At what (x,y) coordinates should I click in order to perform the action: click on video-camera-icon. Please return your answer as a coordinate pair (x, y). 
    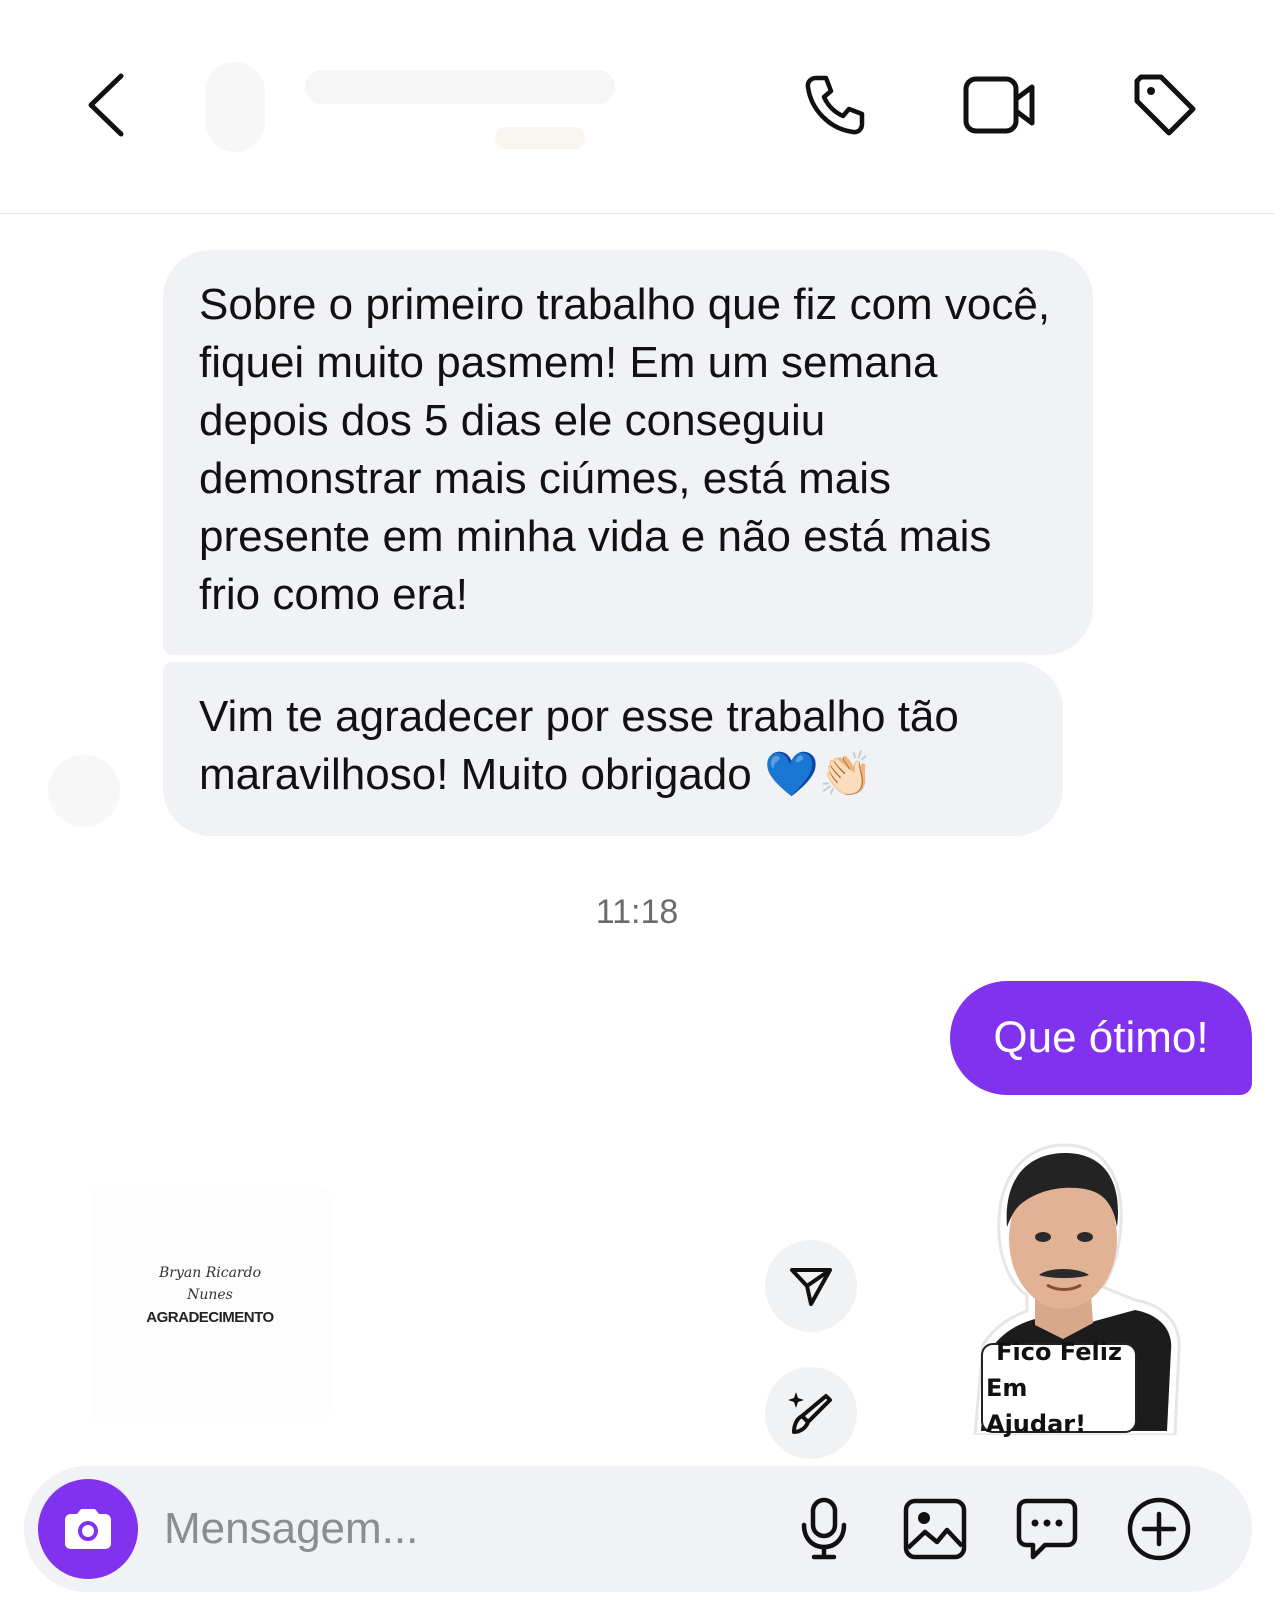
    Looking at the image, I should click on (999, 105).